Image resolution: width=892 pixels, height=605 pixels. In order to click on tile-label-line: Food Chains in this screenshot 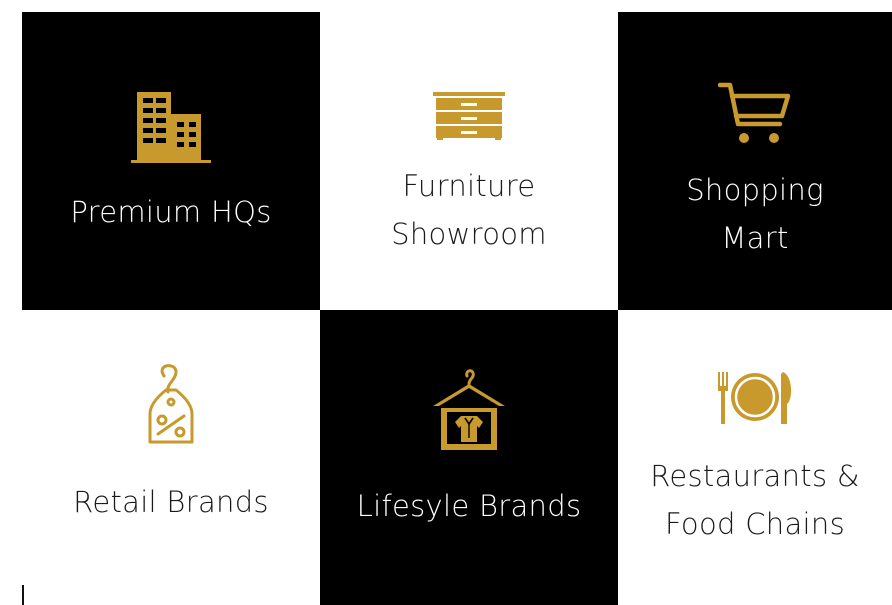, I will do `click(754, 524)`.